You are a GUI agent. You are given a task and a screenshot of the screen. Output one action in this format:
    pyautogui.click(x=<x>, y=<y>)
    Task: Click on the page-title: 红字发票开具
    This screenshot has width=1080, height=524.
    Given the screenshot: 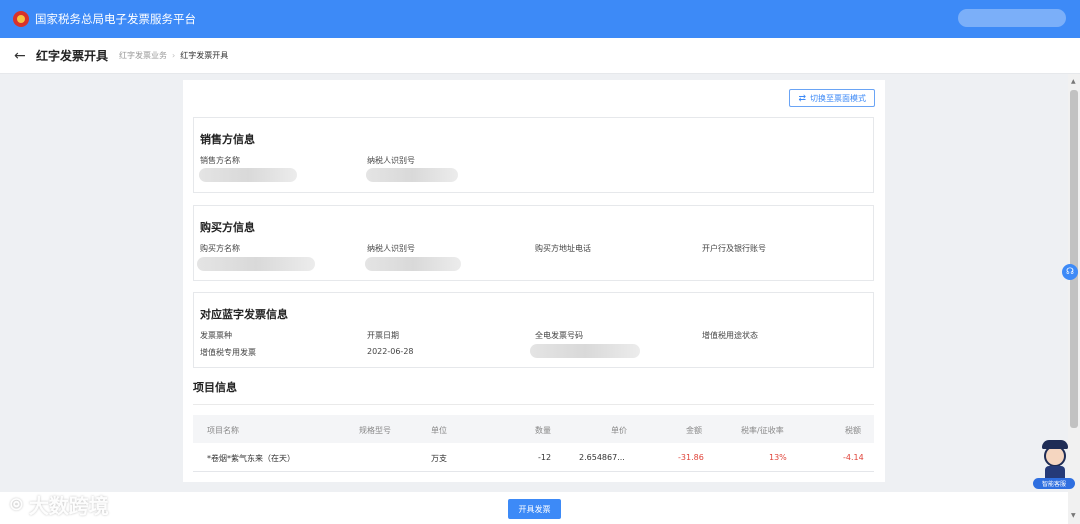 What is the action you would take?
    pyautogui.click(x=72, y=56)
    